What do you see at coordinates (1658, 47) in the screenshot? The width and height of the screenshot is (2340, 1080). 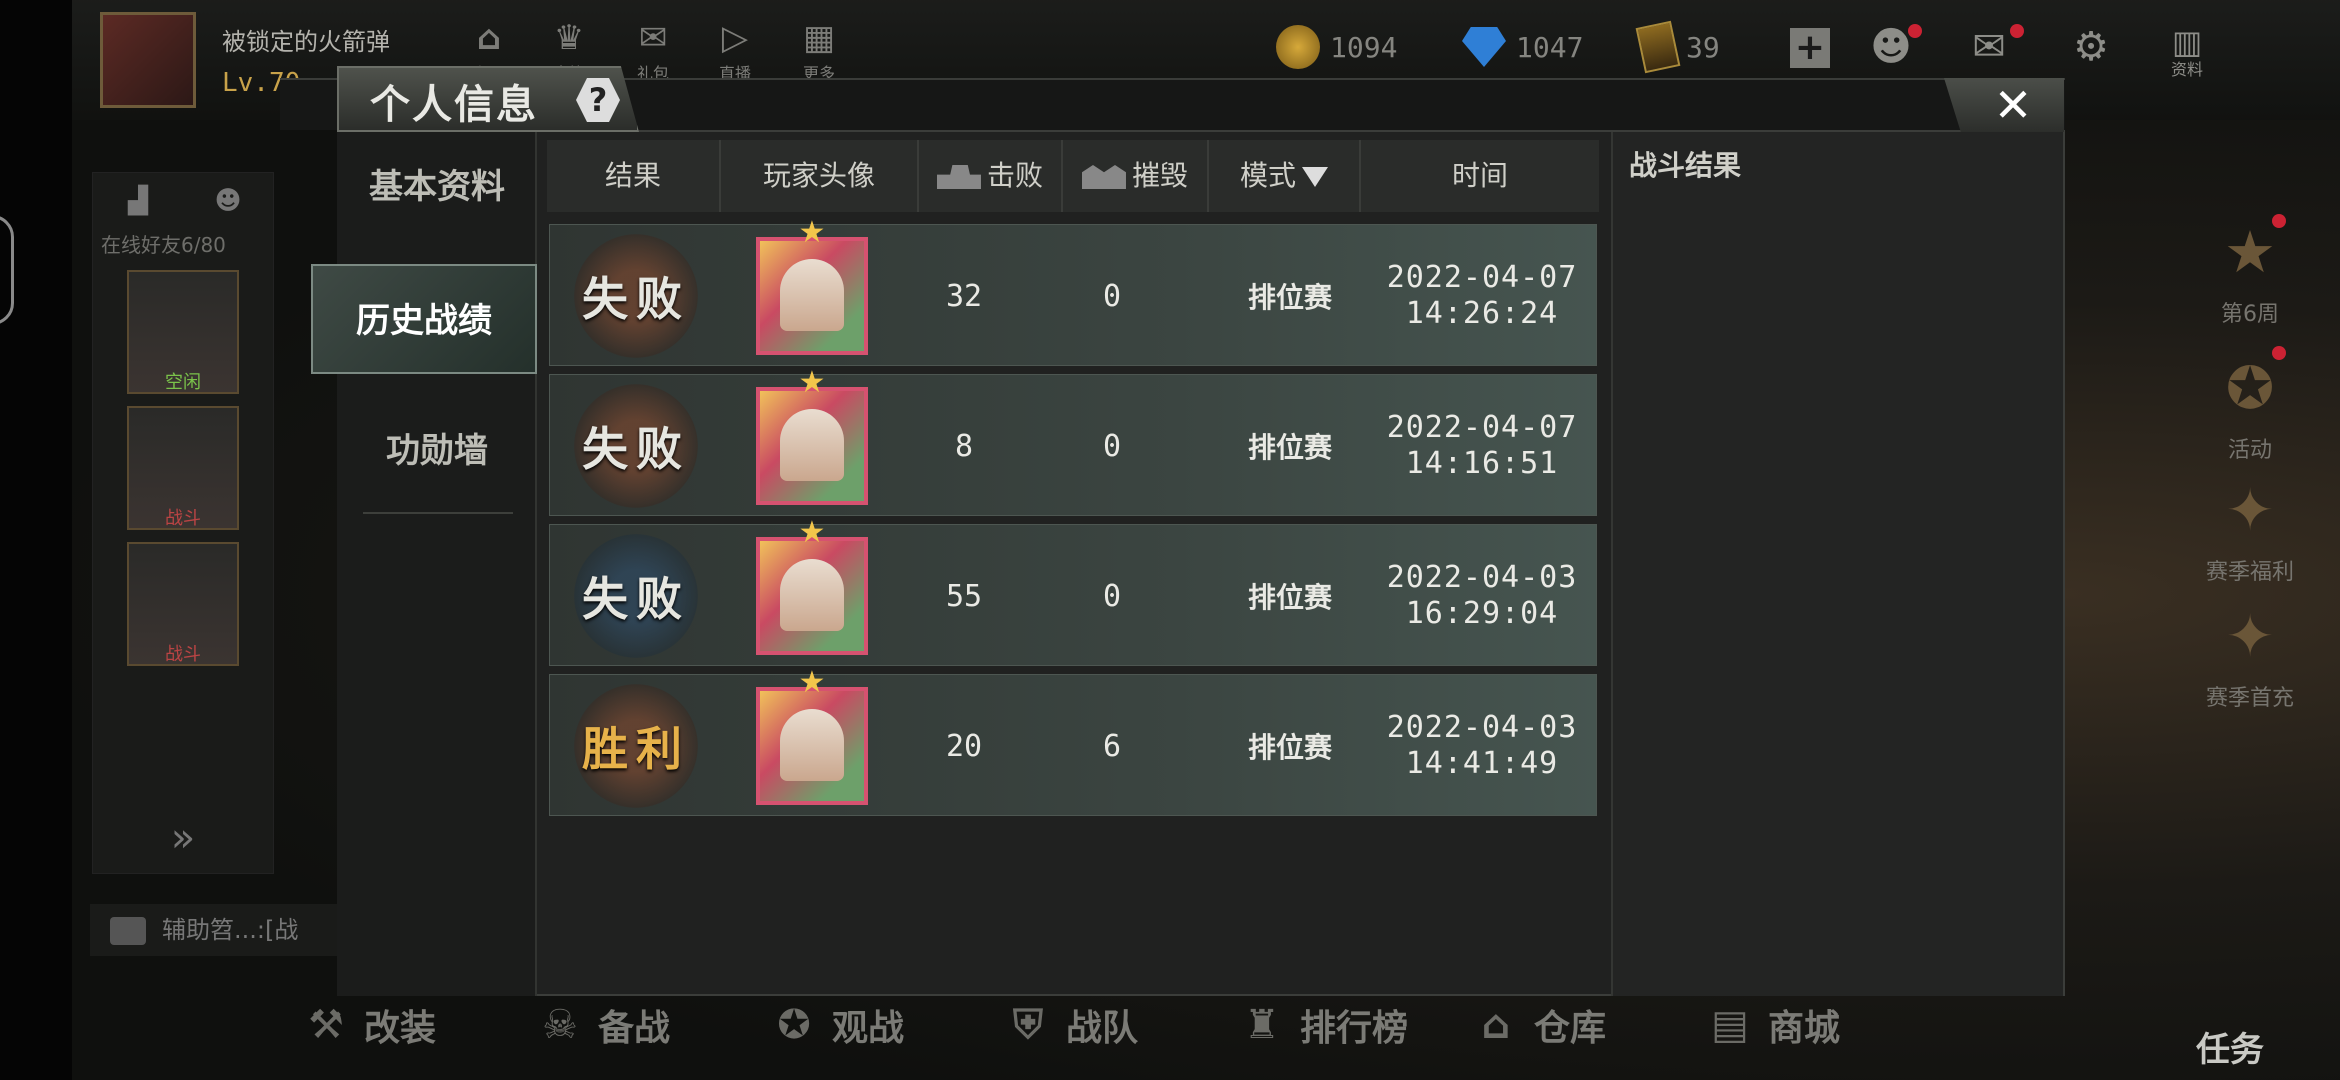 I see `ticket-icon` at bounding box center [1658, 47].